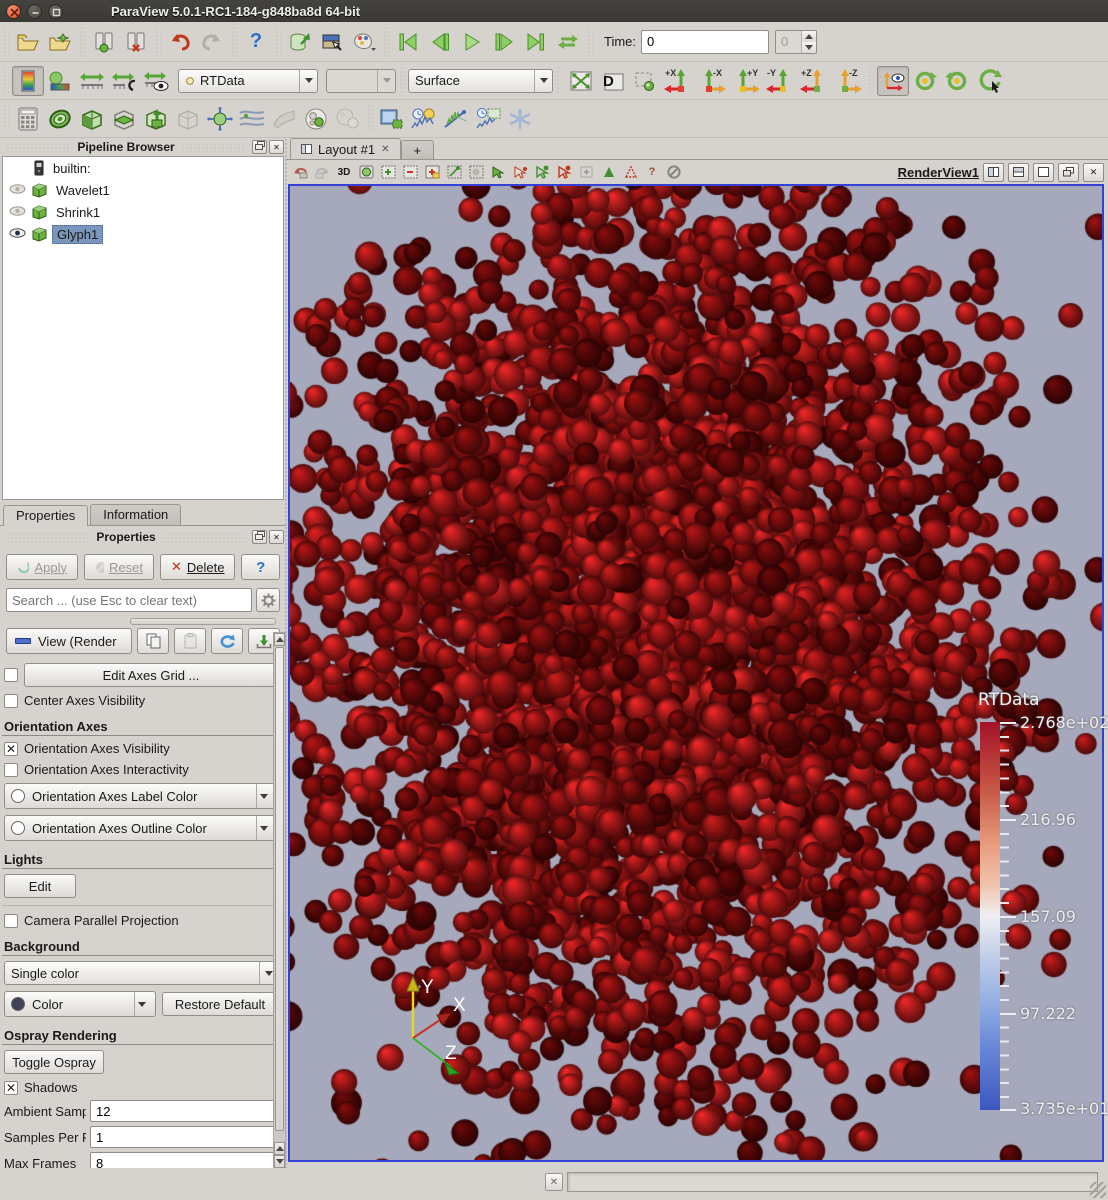 Image resolution: width=1108 pixels, height=1200 pixels. What do you see at coordinates (1009, 700) in the screenshot?
I see `colorbar-title: RTData` at bounding box center [1009, 700].